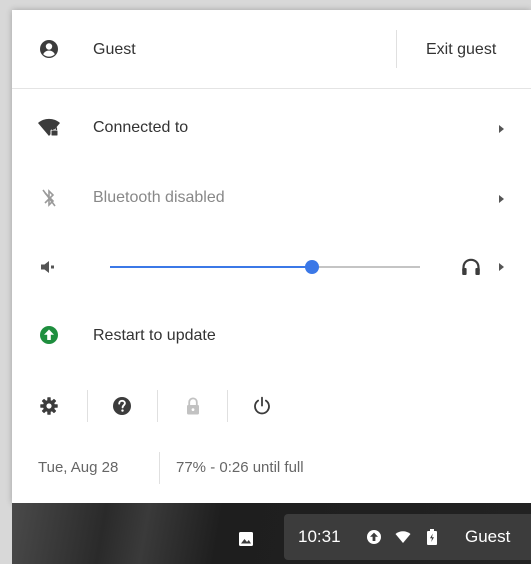 This screenshot has height=564, width=531. What do you see at coordinates (471, 267) in the screenshot?
I see `headphones-icon` at bounding box center [471, 267].